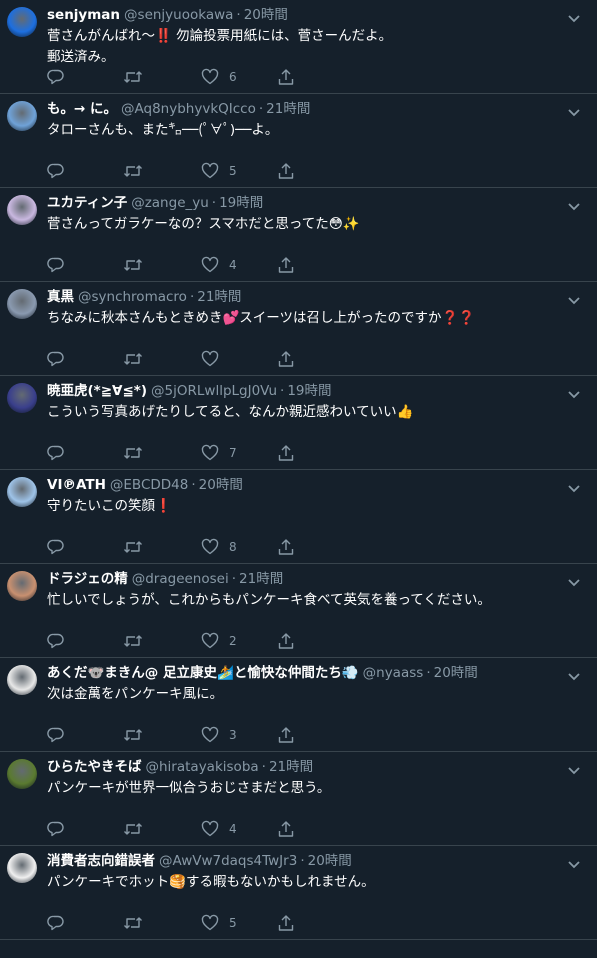  I want to click on display-name: 真黒, so click(60, 297).